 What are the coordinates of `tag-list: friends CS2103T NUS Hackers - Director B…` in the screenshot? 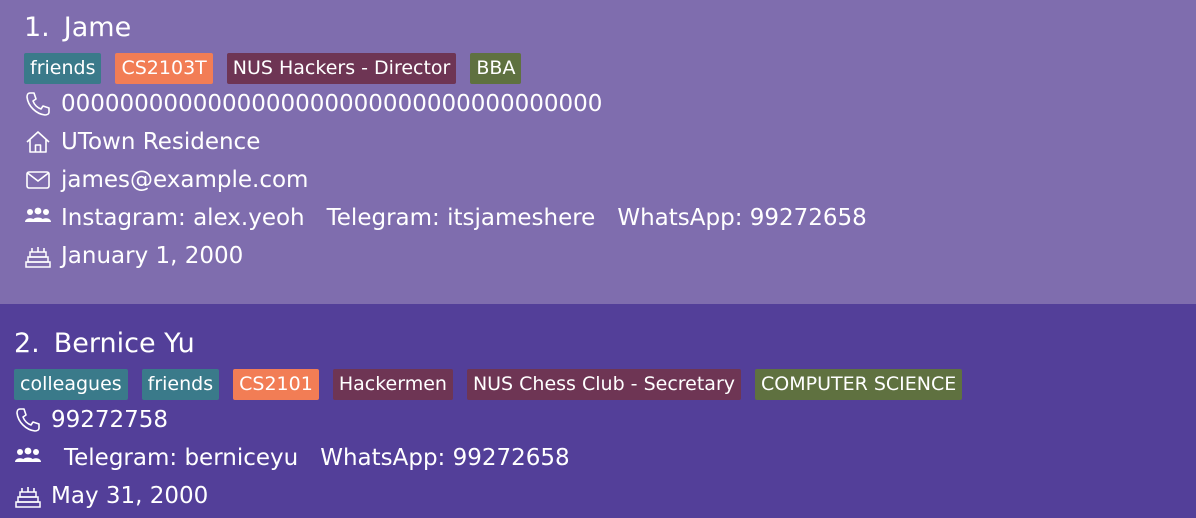 It's located at (273, 68).